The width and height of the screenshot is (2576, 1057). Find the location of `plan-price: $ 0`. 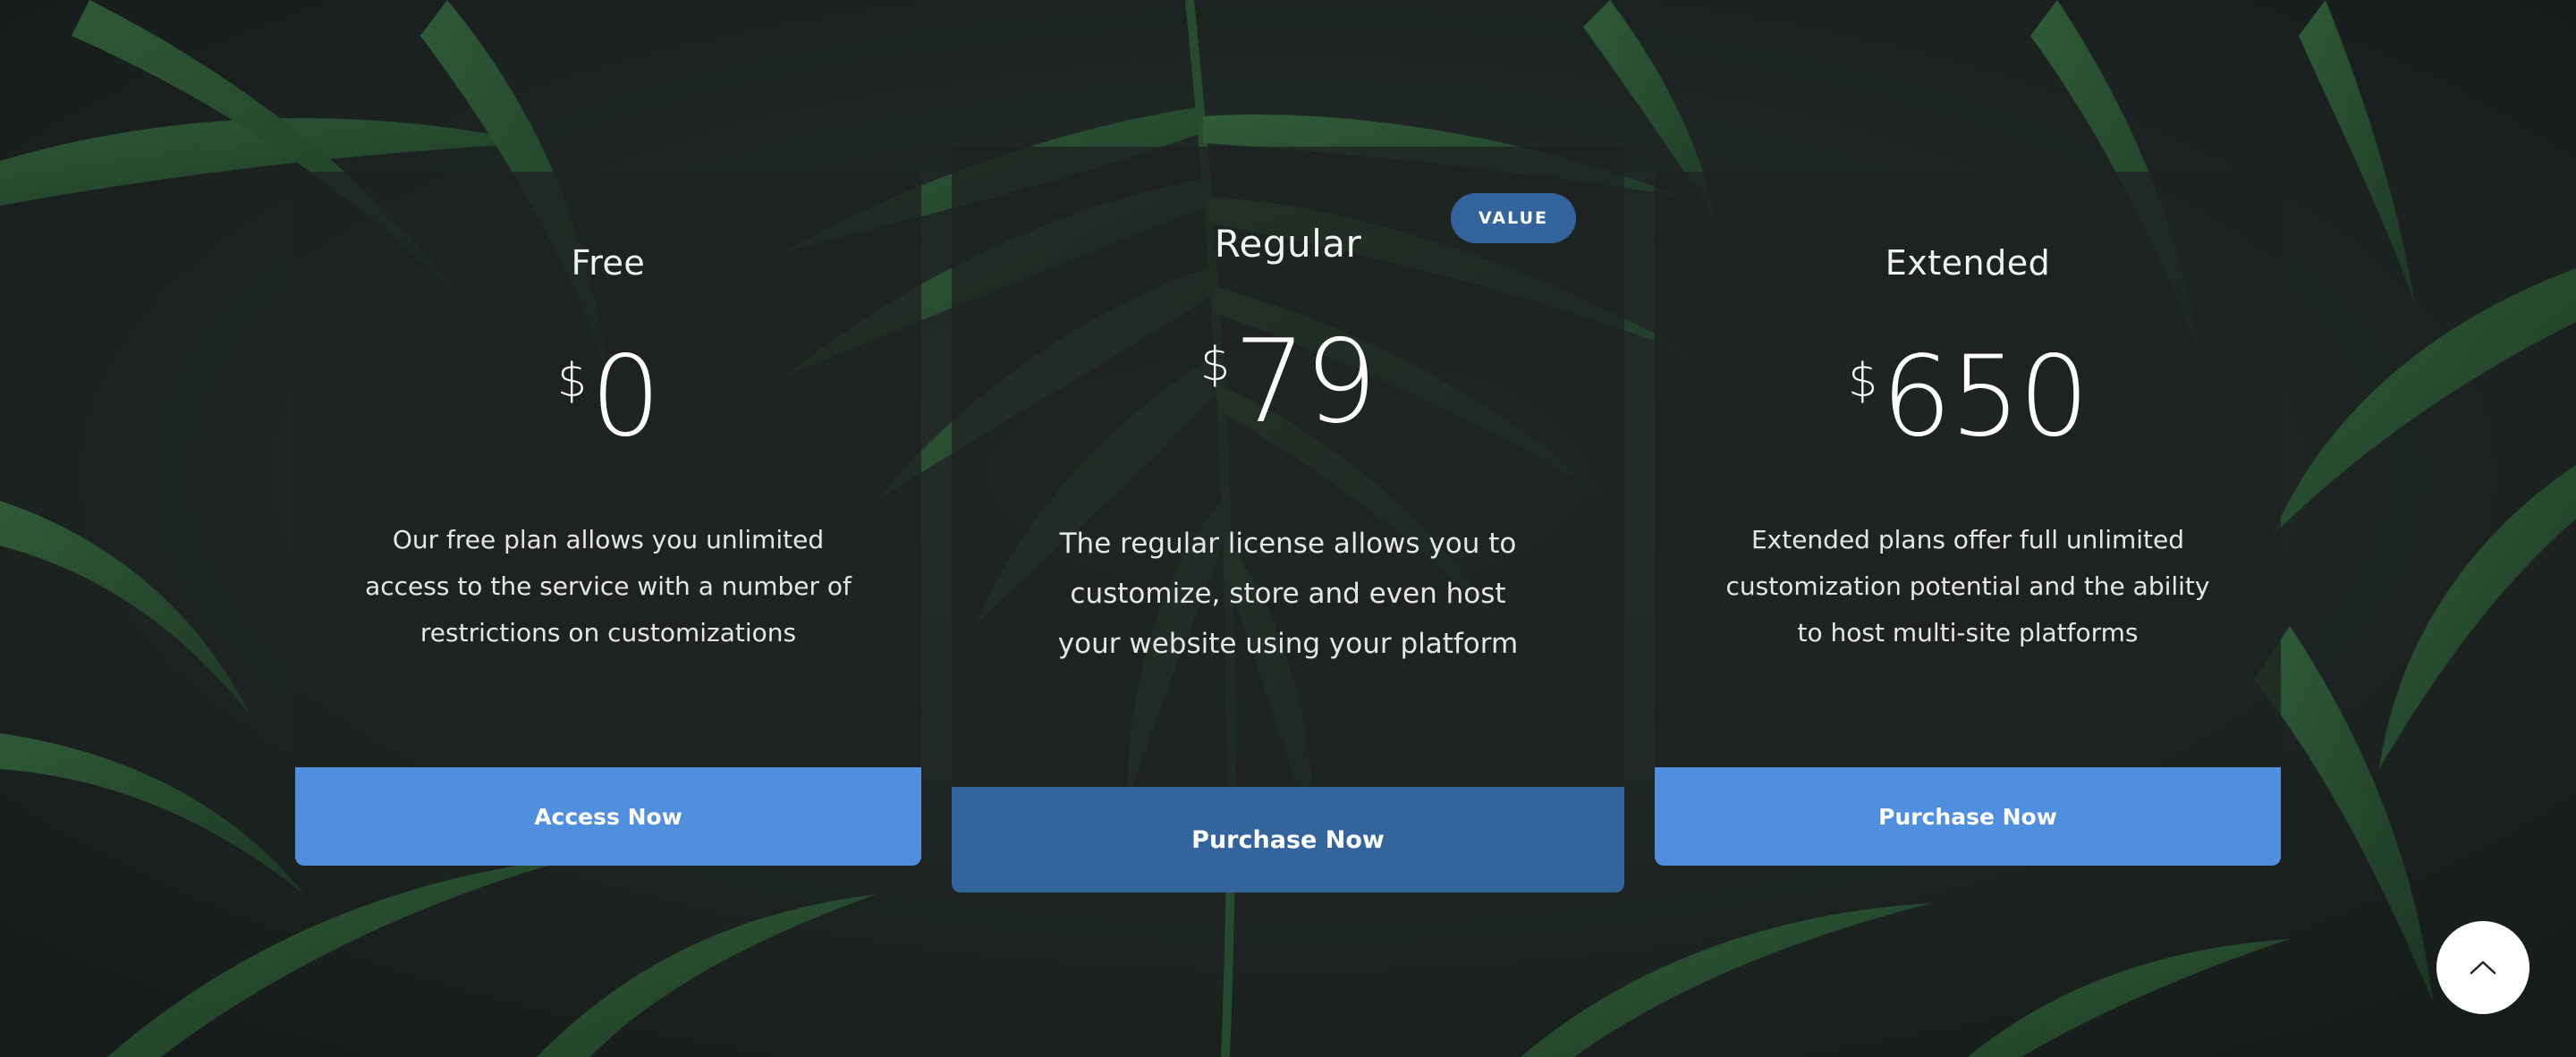

plan-price: $ 0 is located at coordinates (608, 397).